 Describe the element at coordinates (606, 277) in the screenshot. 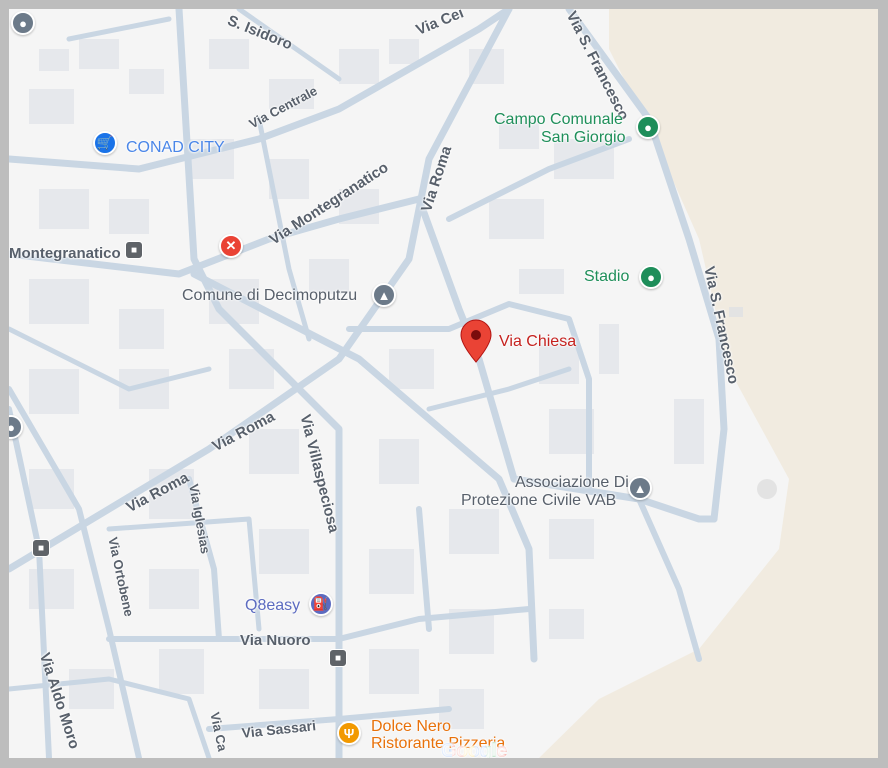

I see `poi-stadio: Stadio` at that location.